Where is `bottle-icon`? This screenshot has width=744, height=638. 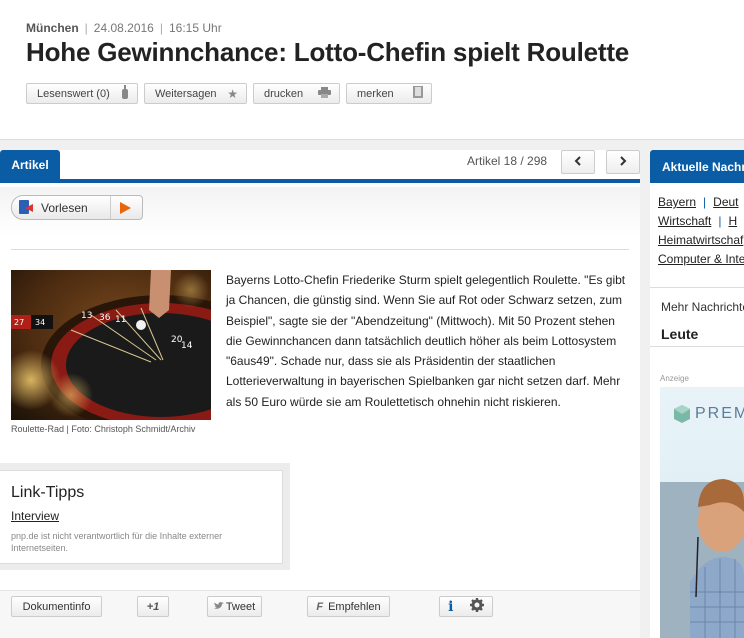
bottle-icon is located at coordinates (125, 93).